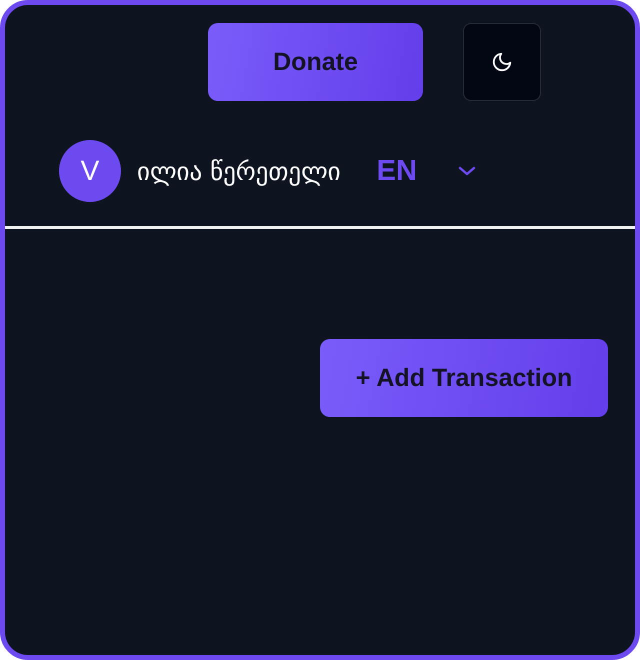 The width and height of the screenshot is (640, 660). What do you see at coordinates (466, 171) in the screenshot?
I see `chevron-down-icon` at bounding box center [466, 171].